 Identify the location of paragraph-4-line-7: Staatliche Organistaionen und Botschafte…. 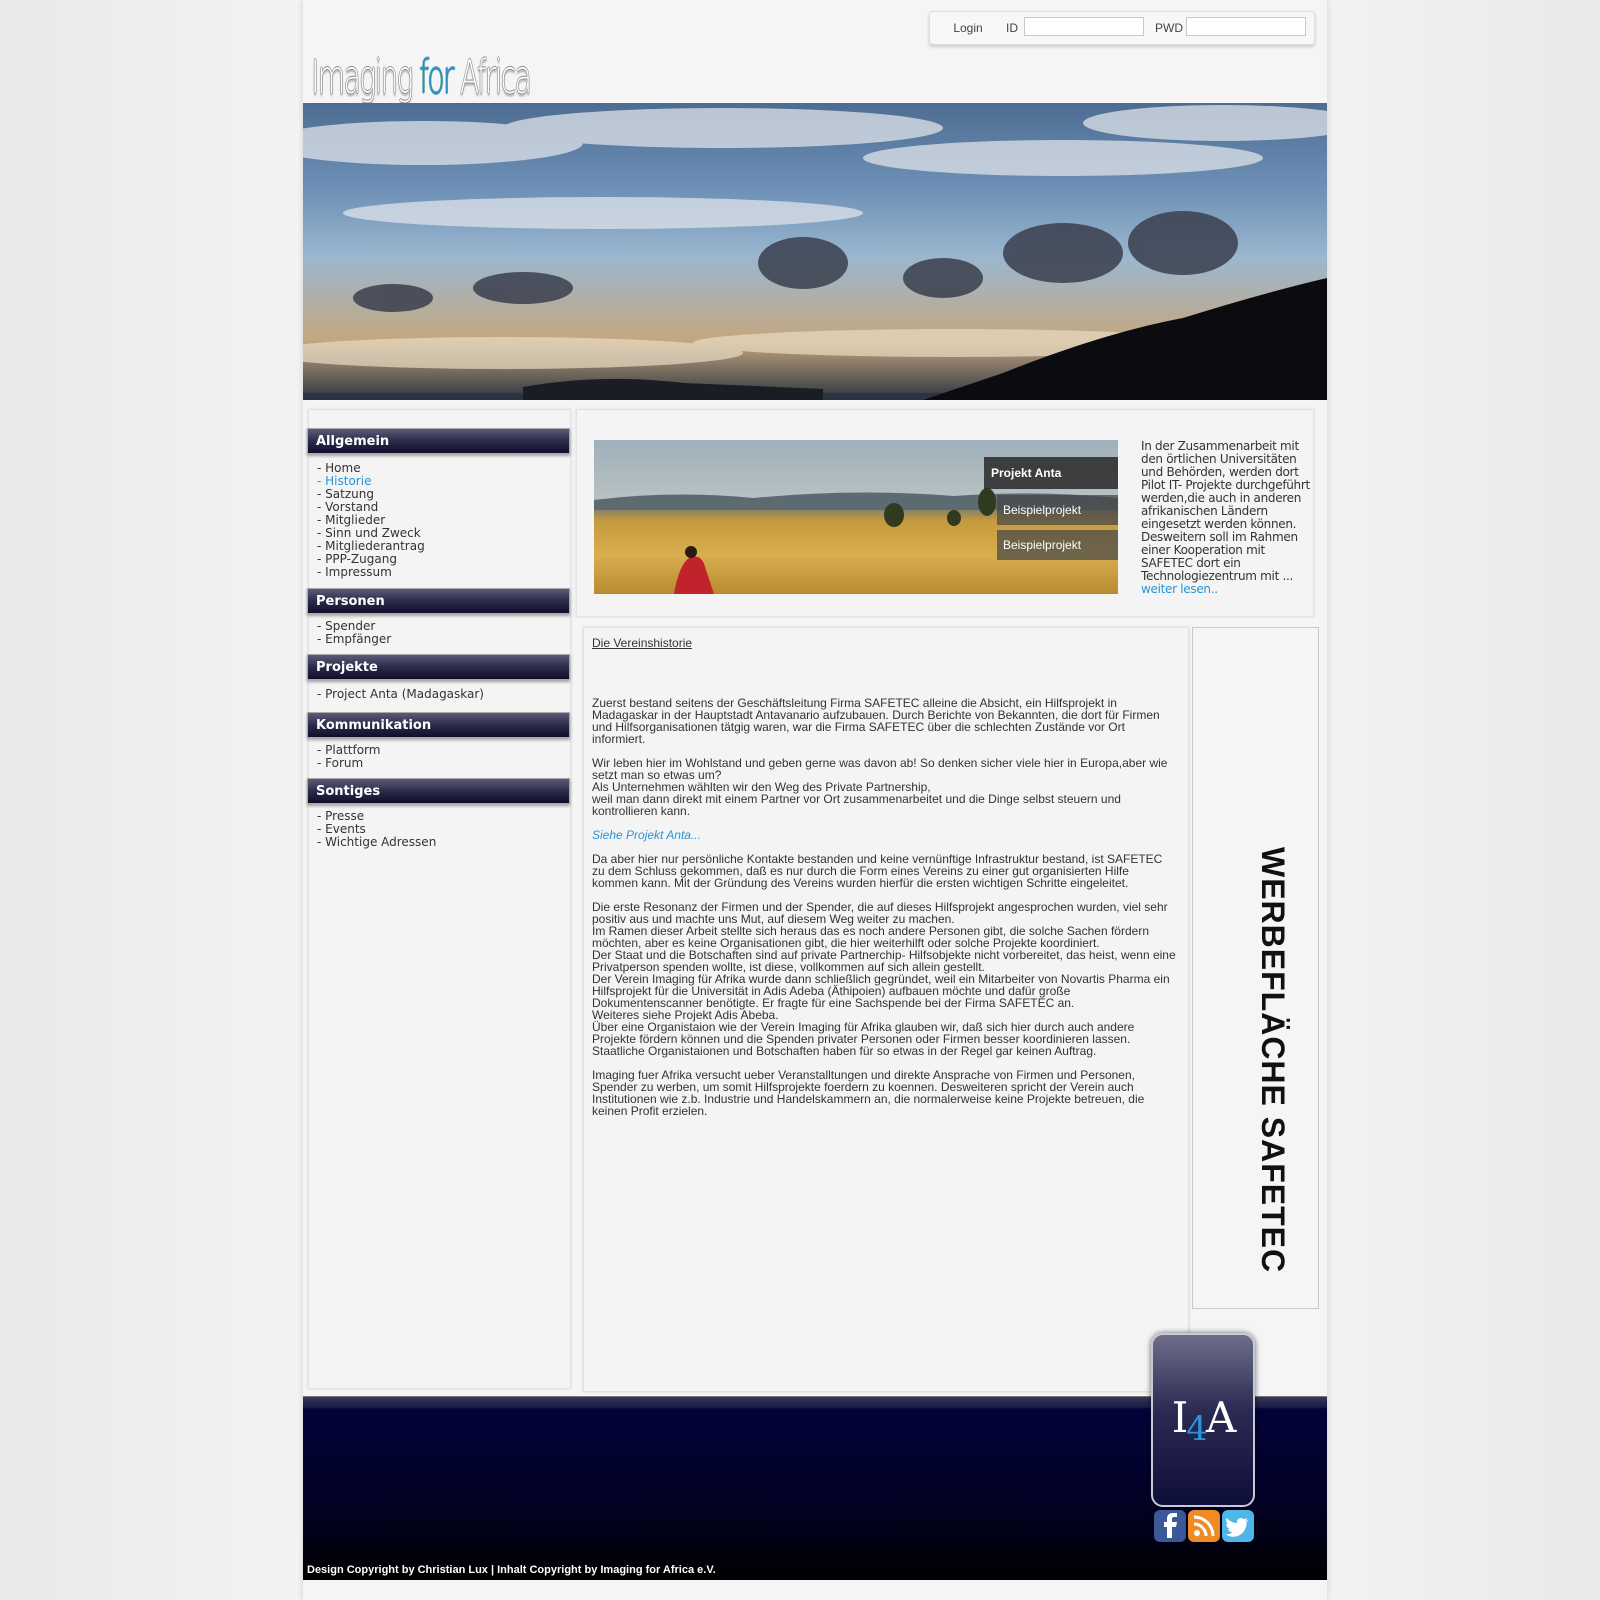
(844, 1051).